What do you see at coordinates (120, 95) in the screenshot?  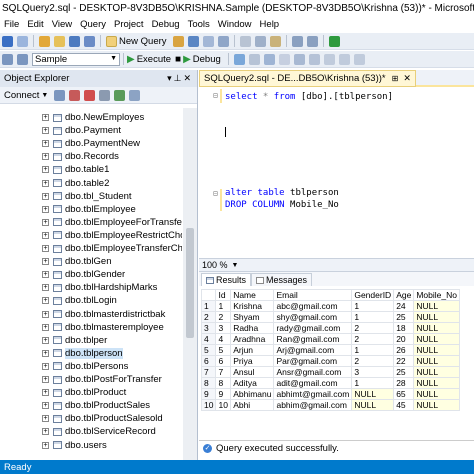 I see `refresh-icon` at bounding box center [120, 95].